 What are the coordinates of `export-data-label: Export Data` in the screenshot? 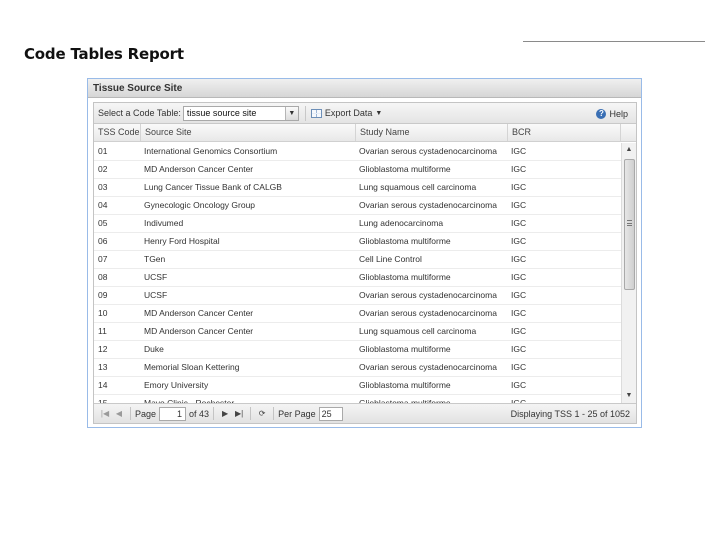 It's located at (348, 113).